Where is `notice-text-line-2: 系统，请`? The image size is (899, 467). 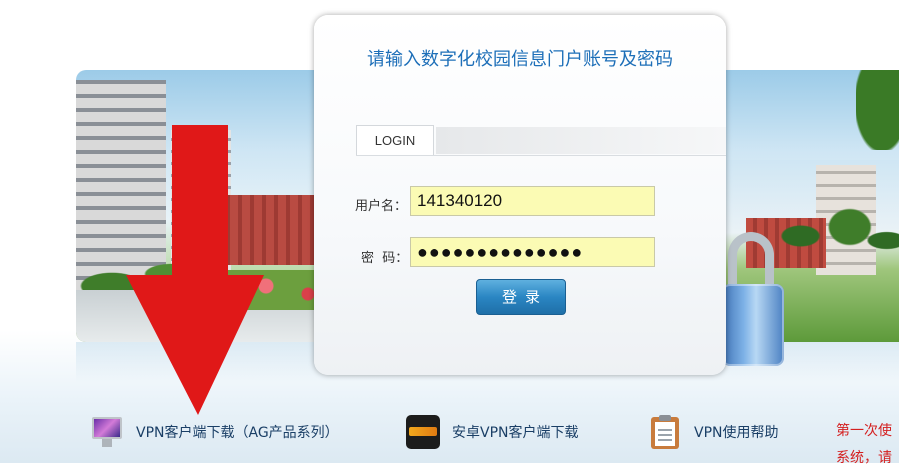
notice-text-line-2: 系统，请 is located at coordinates (864, 458).